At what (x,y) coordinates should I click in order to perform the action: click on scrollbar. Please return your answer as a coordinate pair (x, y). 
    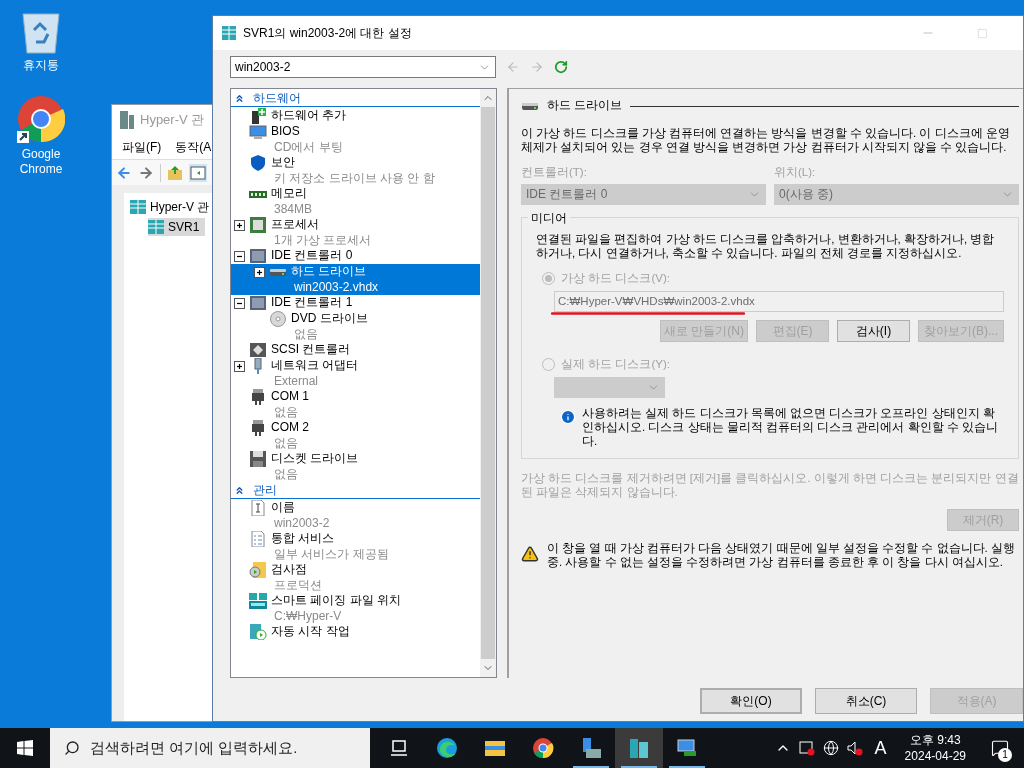
    Looking at the image, I should click on (488, 383).